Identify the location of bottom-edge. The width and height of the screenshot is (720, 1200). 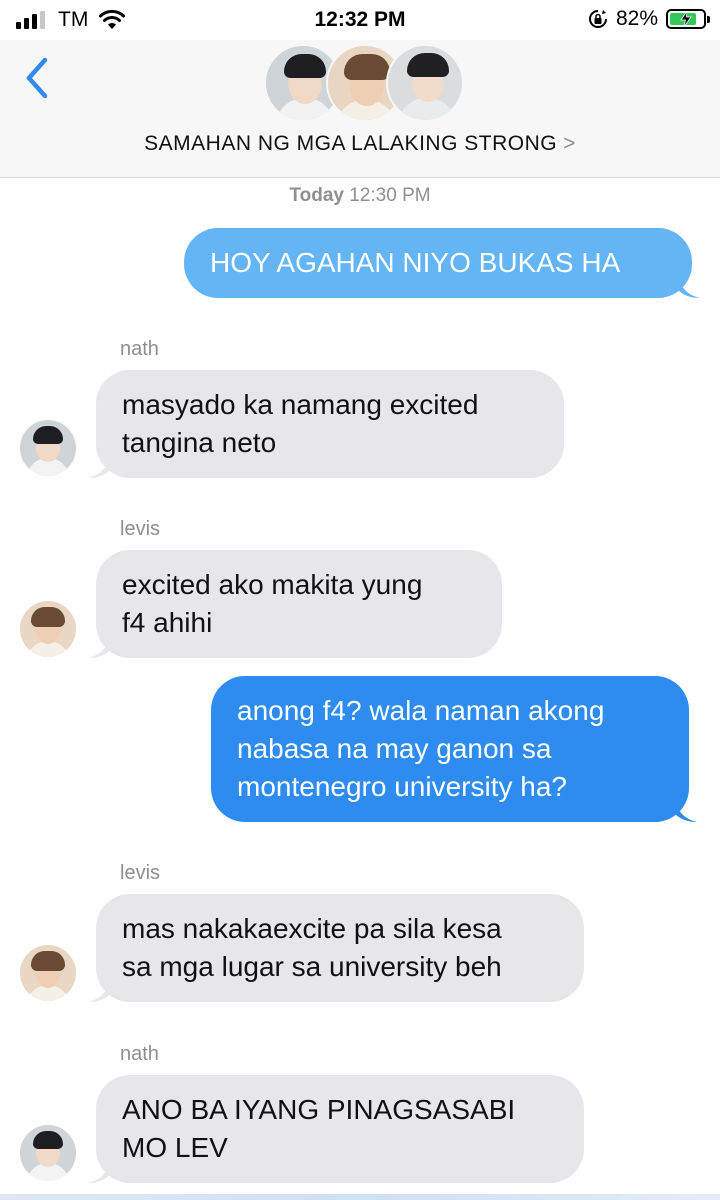
(360, 1197).